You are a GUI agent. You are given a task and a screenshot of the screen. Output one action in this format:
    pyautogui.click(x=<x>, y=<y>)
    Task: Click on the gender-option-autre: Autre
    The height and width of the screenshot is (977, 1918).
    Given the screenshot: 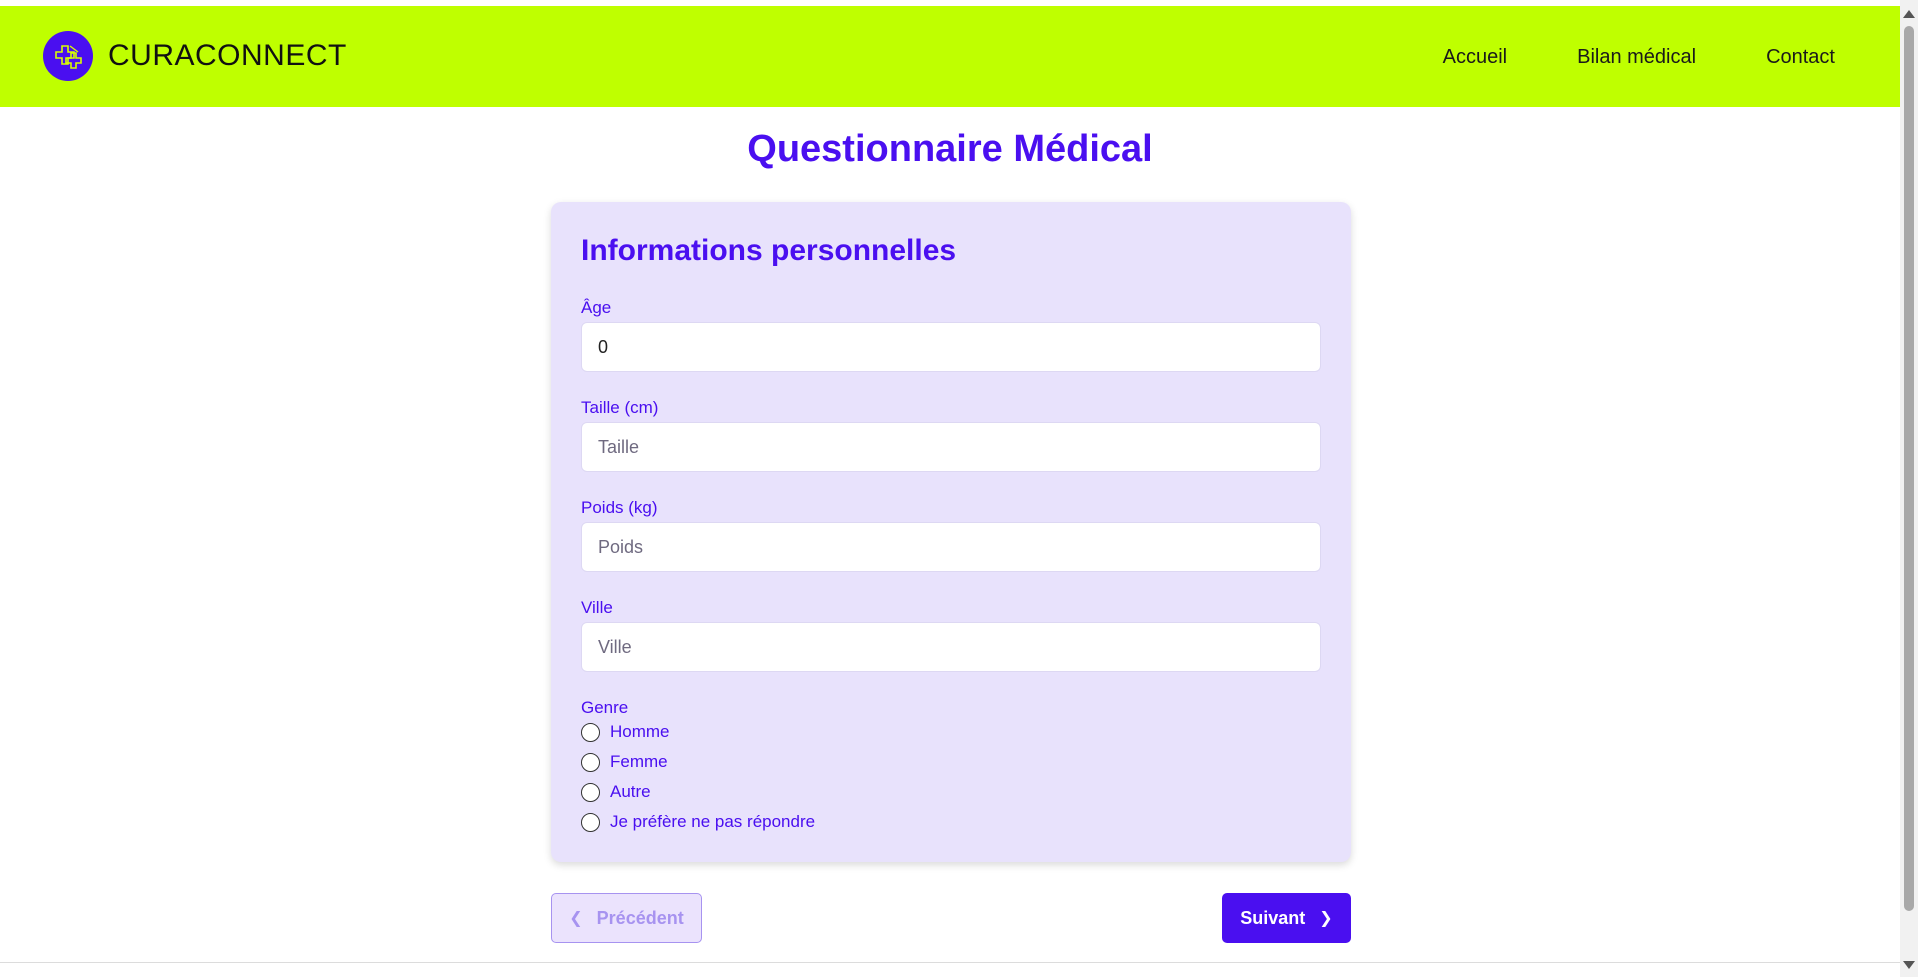 What is the action you would take?
    pyautogui.click(x=616, y=792)
    